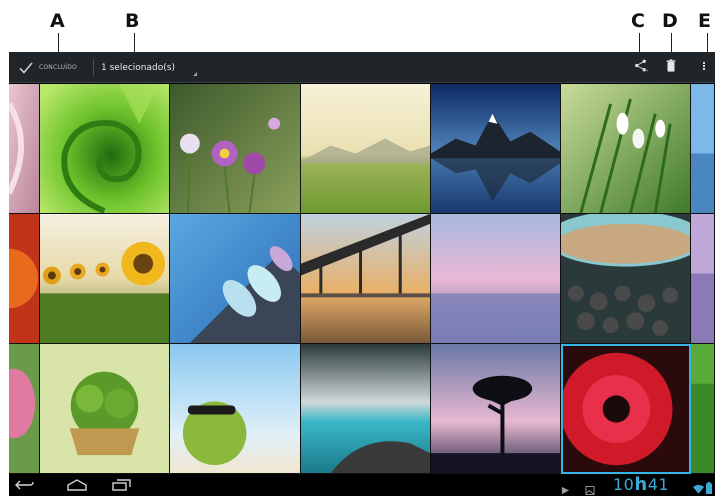  I want to click on callout-d: D, so click(670, 21).